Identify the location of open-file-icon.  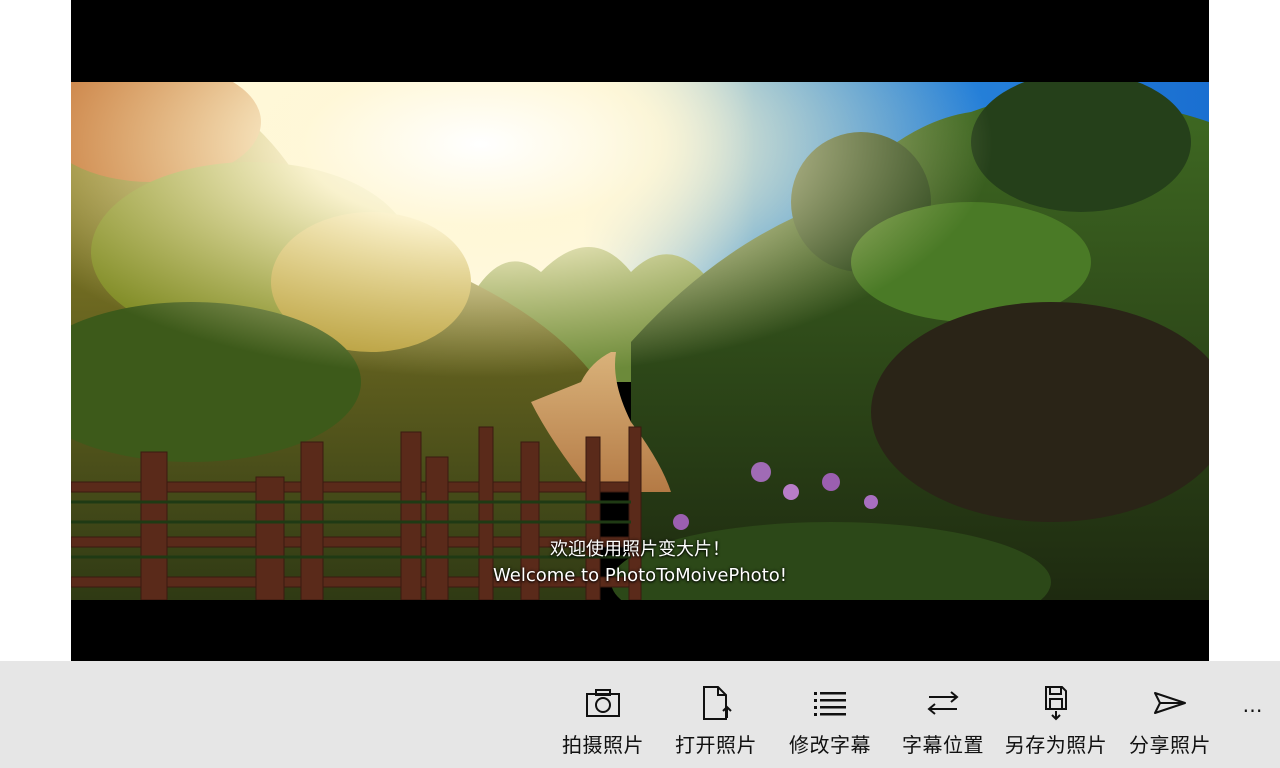
(716, 703).